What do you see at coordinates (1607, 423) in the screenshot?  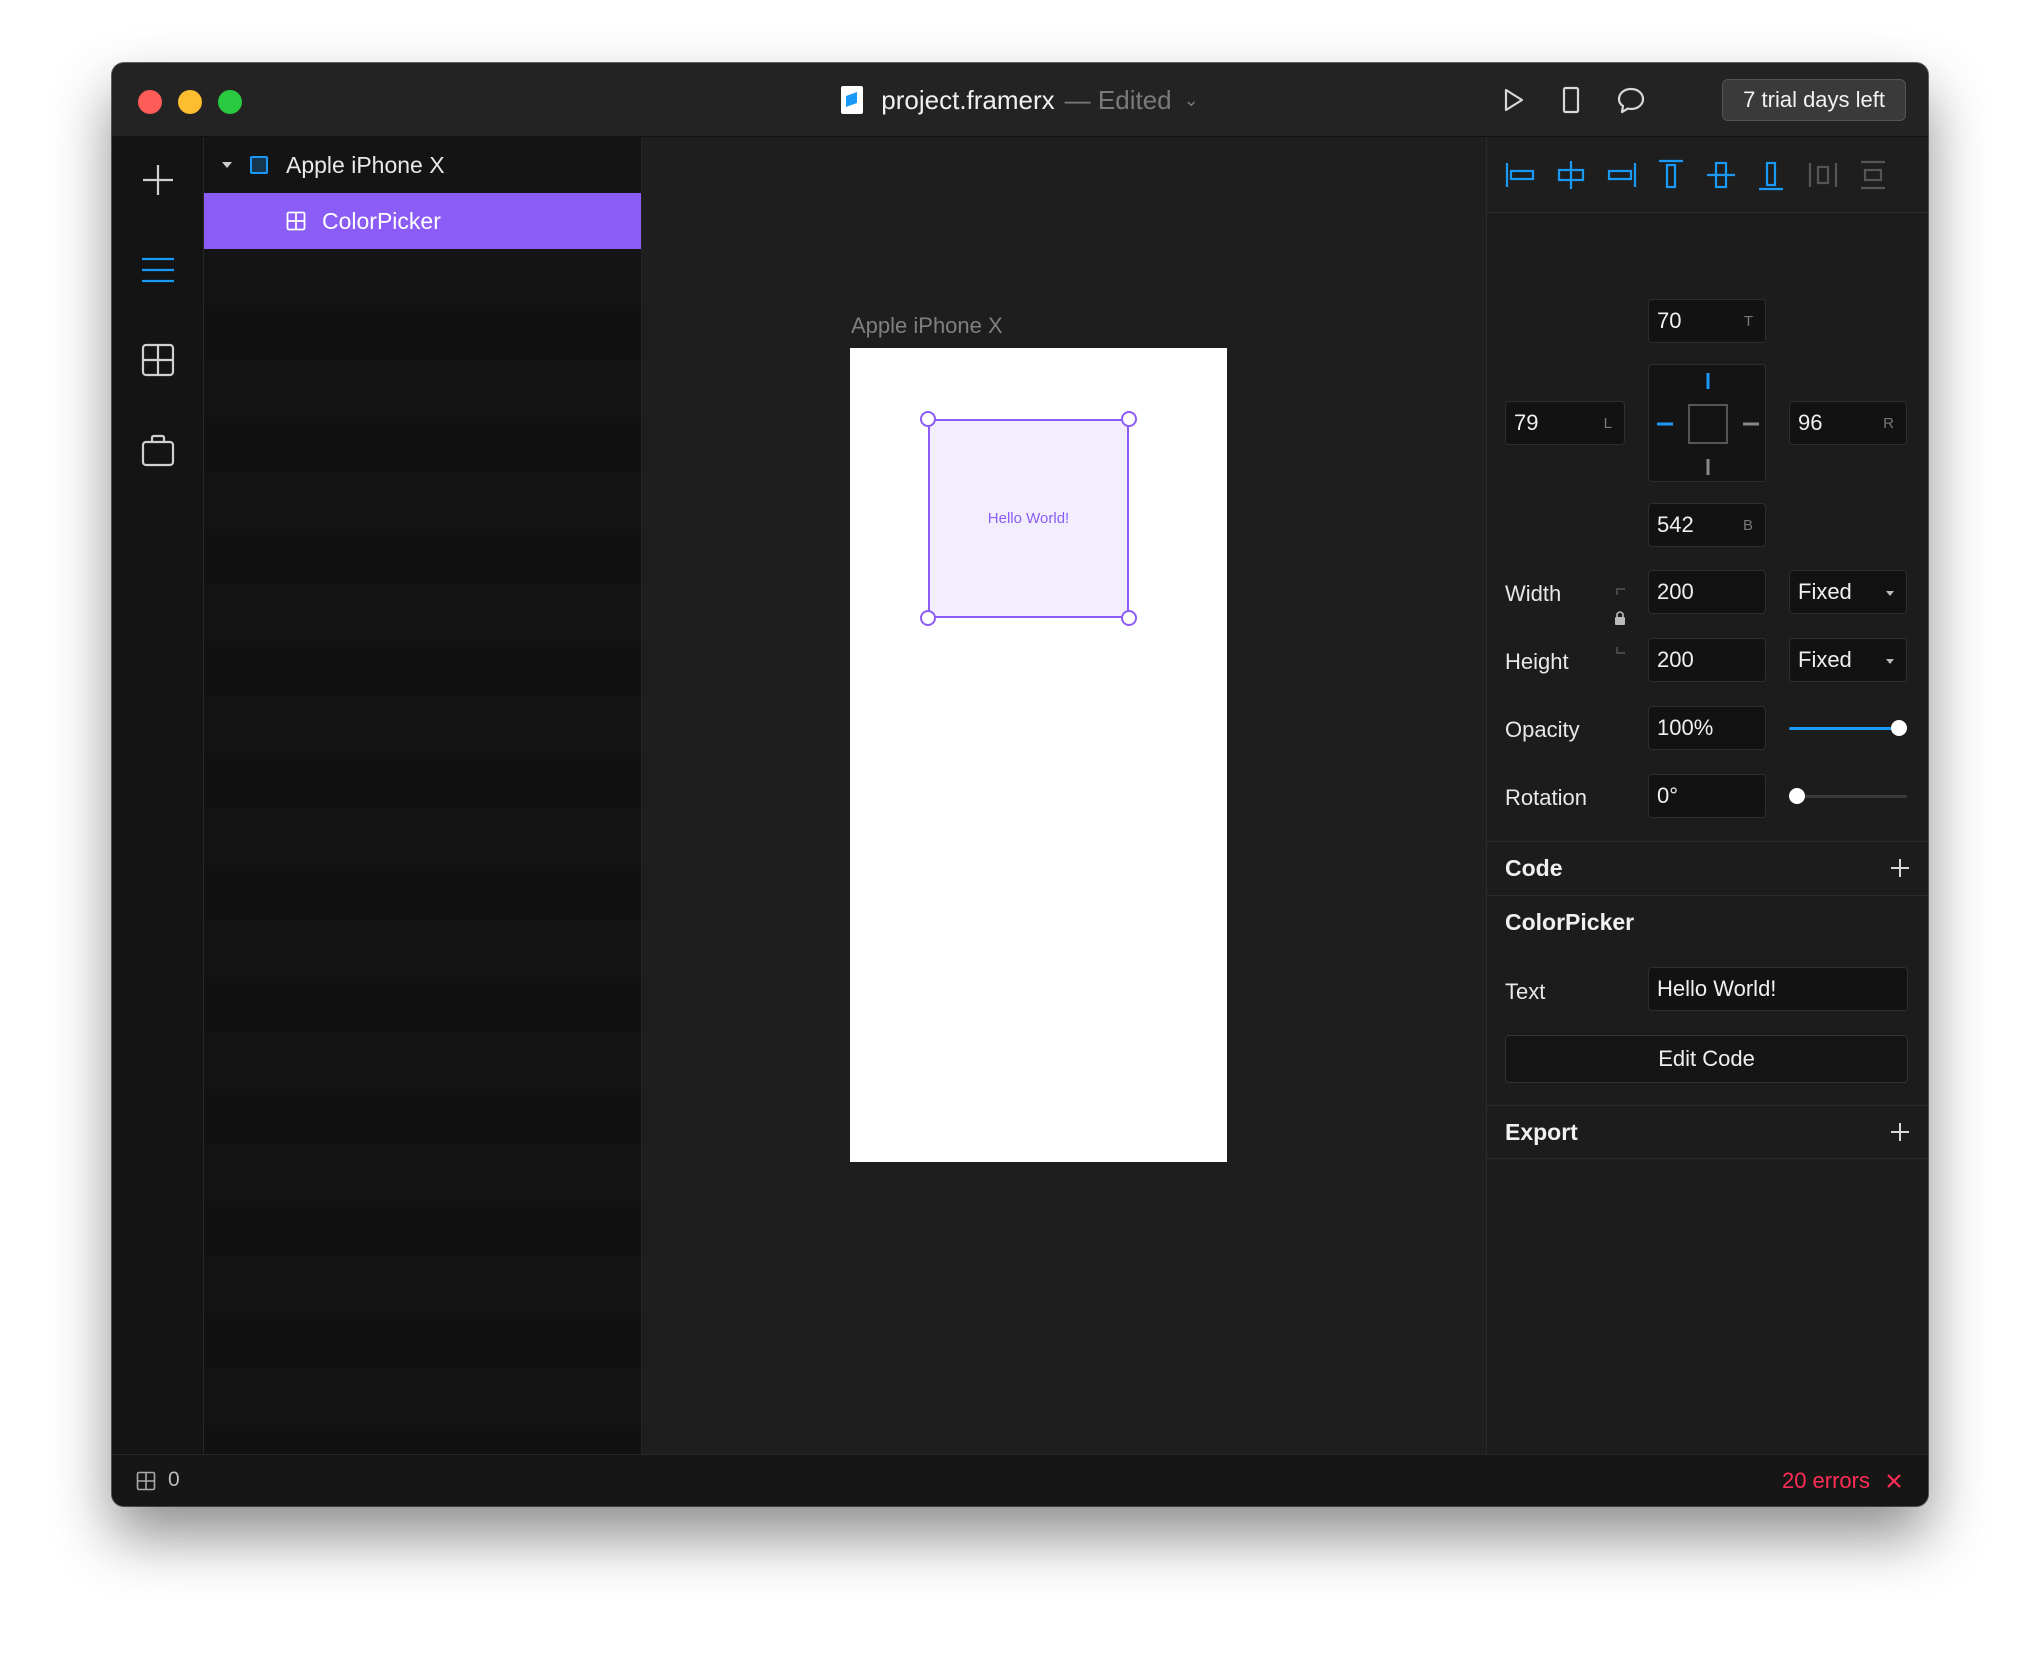 I see `left-suffix: L` at bounding box center [1607, 423].